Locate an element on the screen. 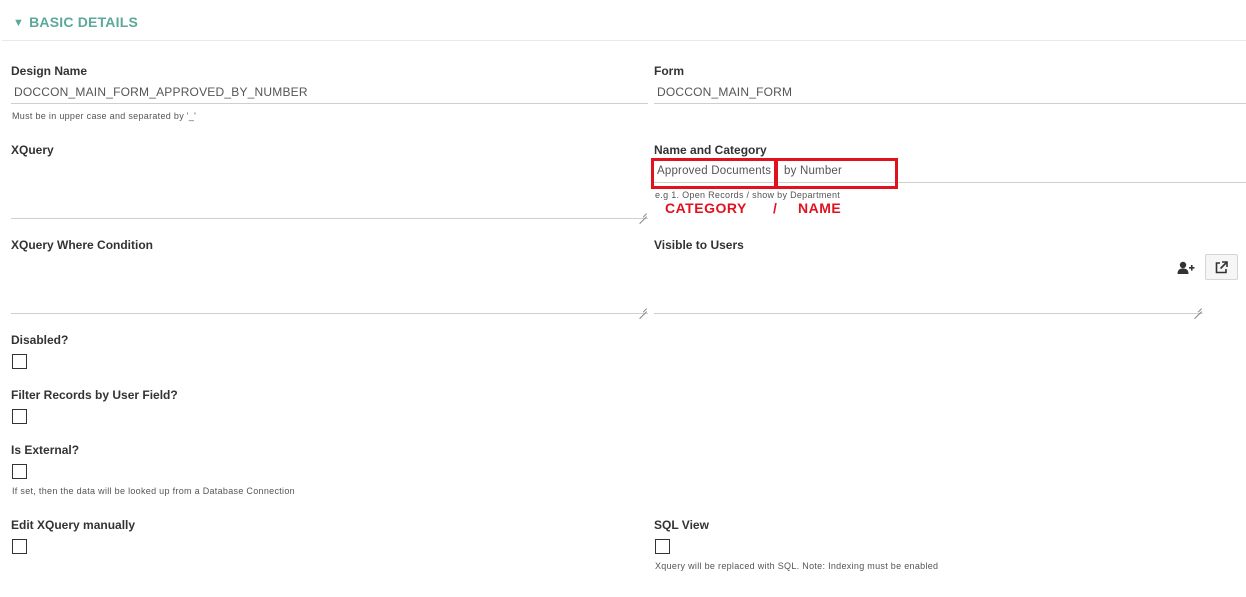 This screenshot has height=597, width=1246. is-external-checkbox is located at coordinates (19, 471).